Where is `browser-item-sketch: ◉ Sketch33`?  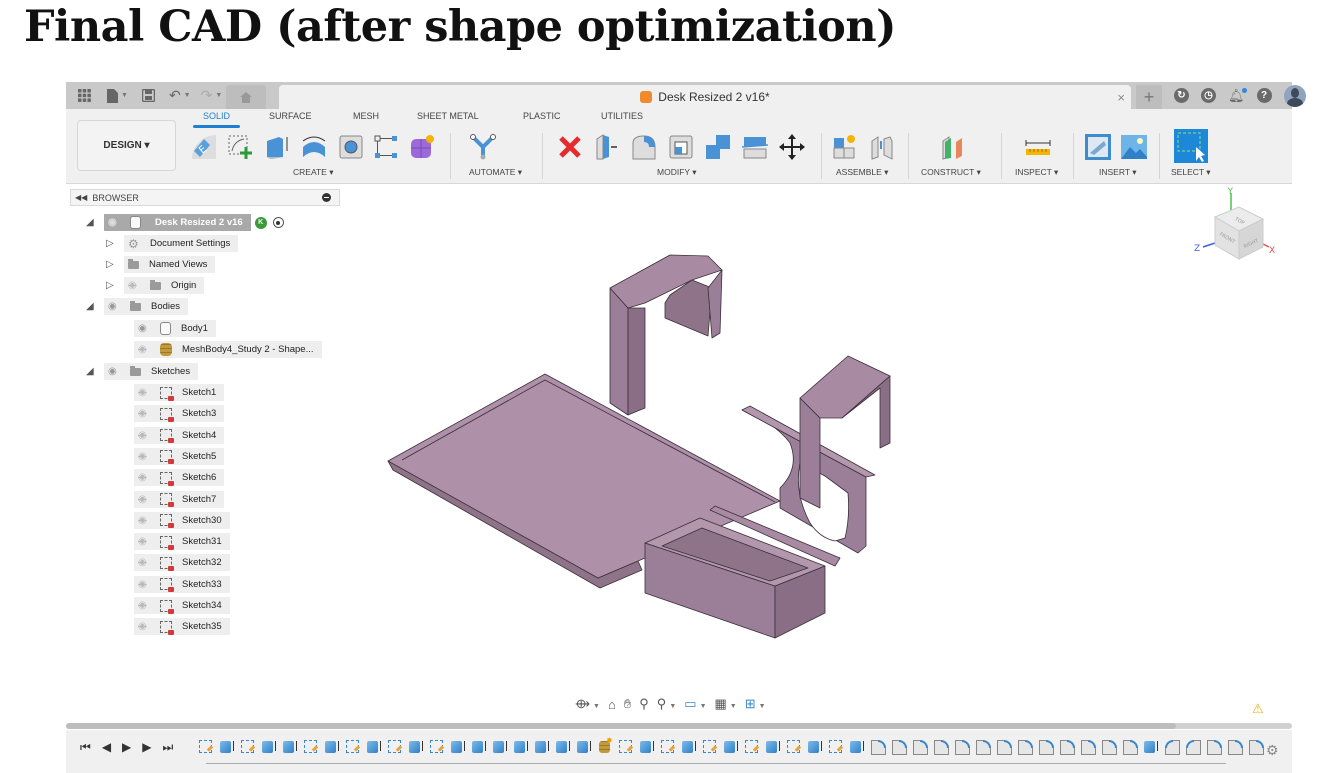 browser-item-sketch: ◉ Sketch33 is located at coordinates (182, 584).